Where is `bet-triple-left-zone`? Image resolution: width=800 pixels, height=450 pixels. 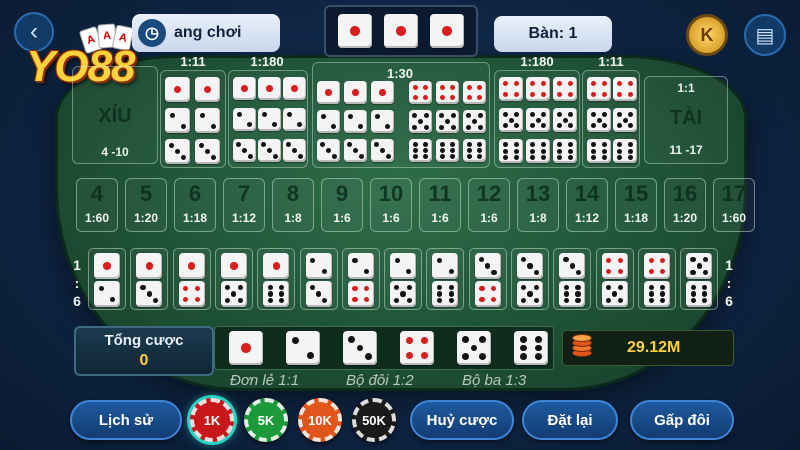 bet-triple-left-zone is located at coordinates (268, 119).